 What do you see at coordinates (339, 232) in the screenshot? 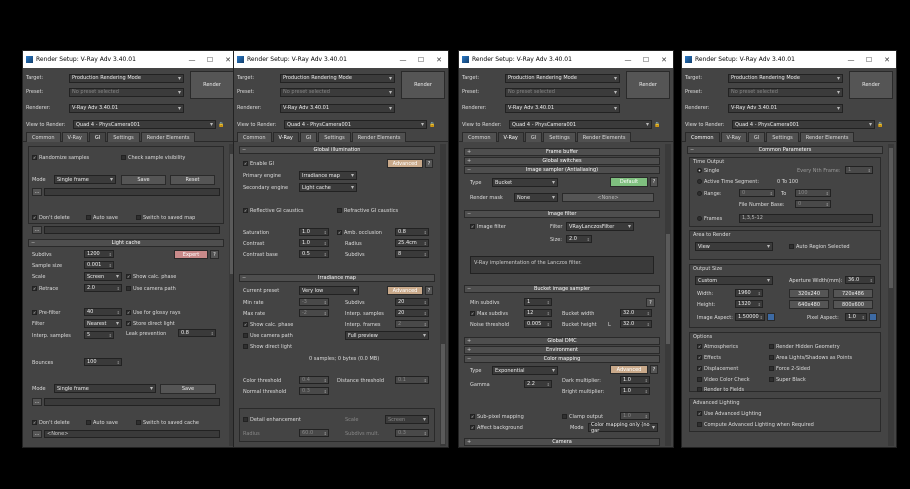
I see `amb-occ-checkbox` at bounding box center [339, 232].